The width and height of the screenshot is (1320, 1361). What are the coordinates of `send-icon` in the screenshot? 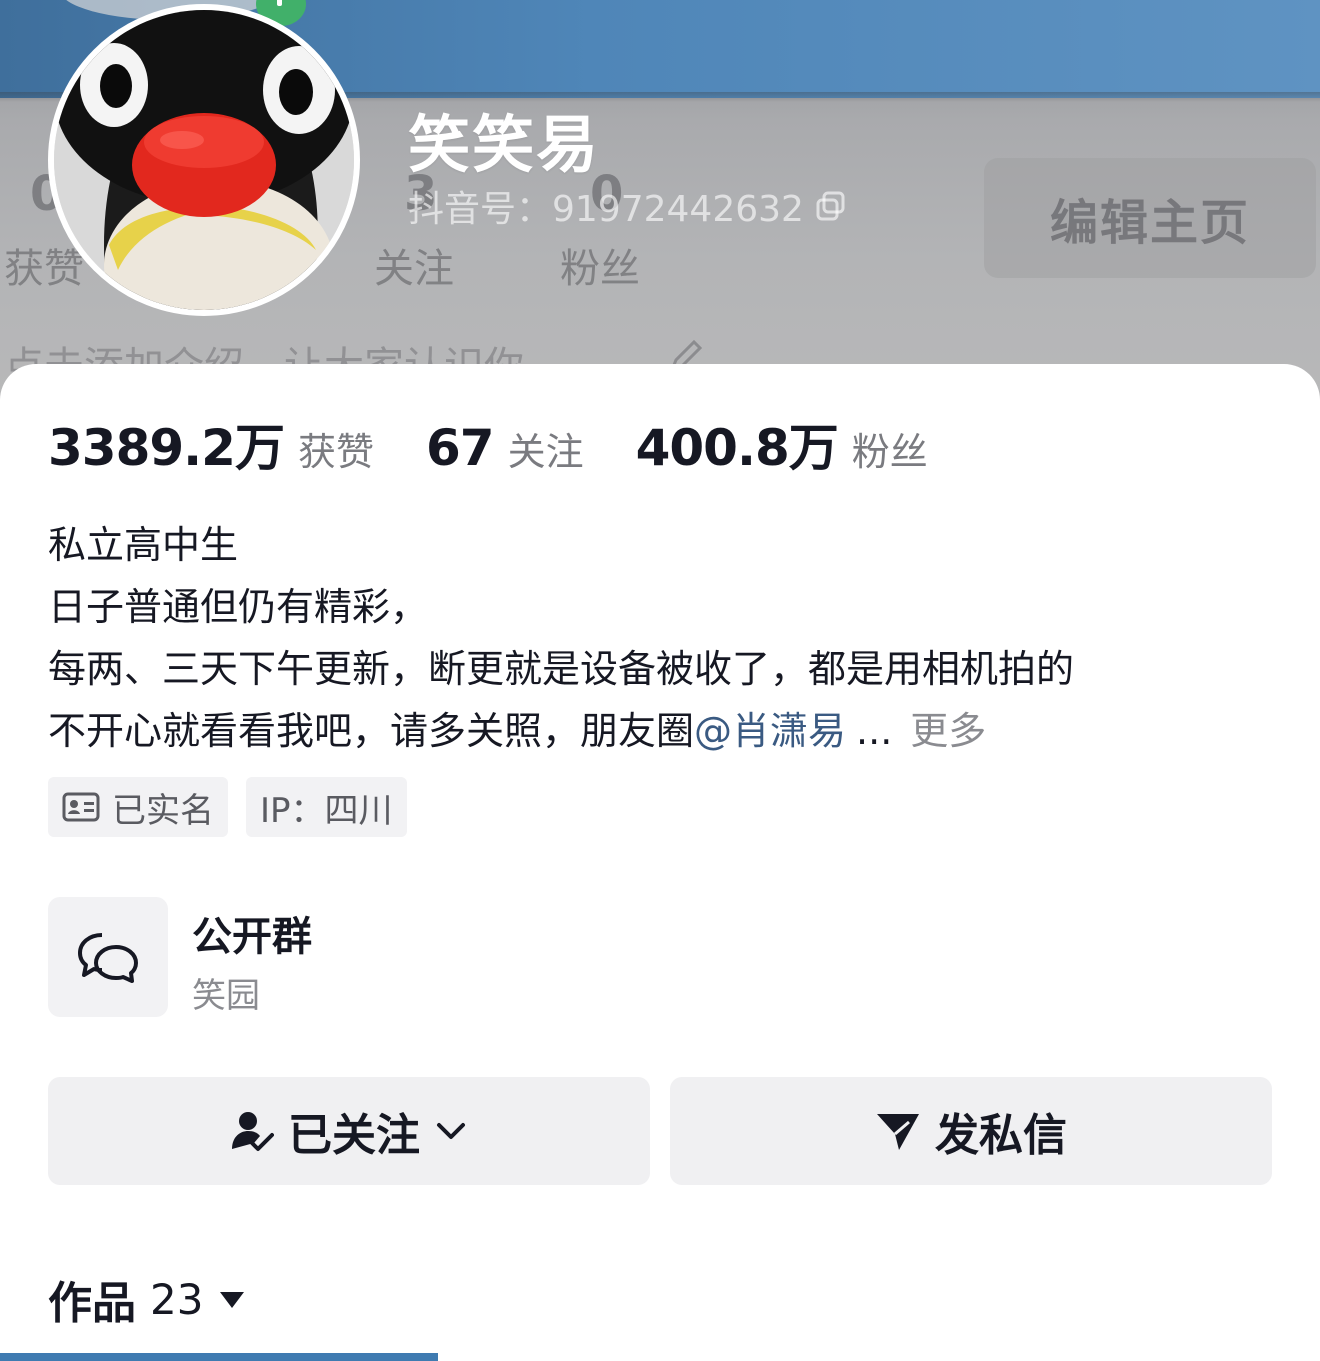 It's located at (898, 1132).